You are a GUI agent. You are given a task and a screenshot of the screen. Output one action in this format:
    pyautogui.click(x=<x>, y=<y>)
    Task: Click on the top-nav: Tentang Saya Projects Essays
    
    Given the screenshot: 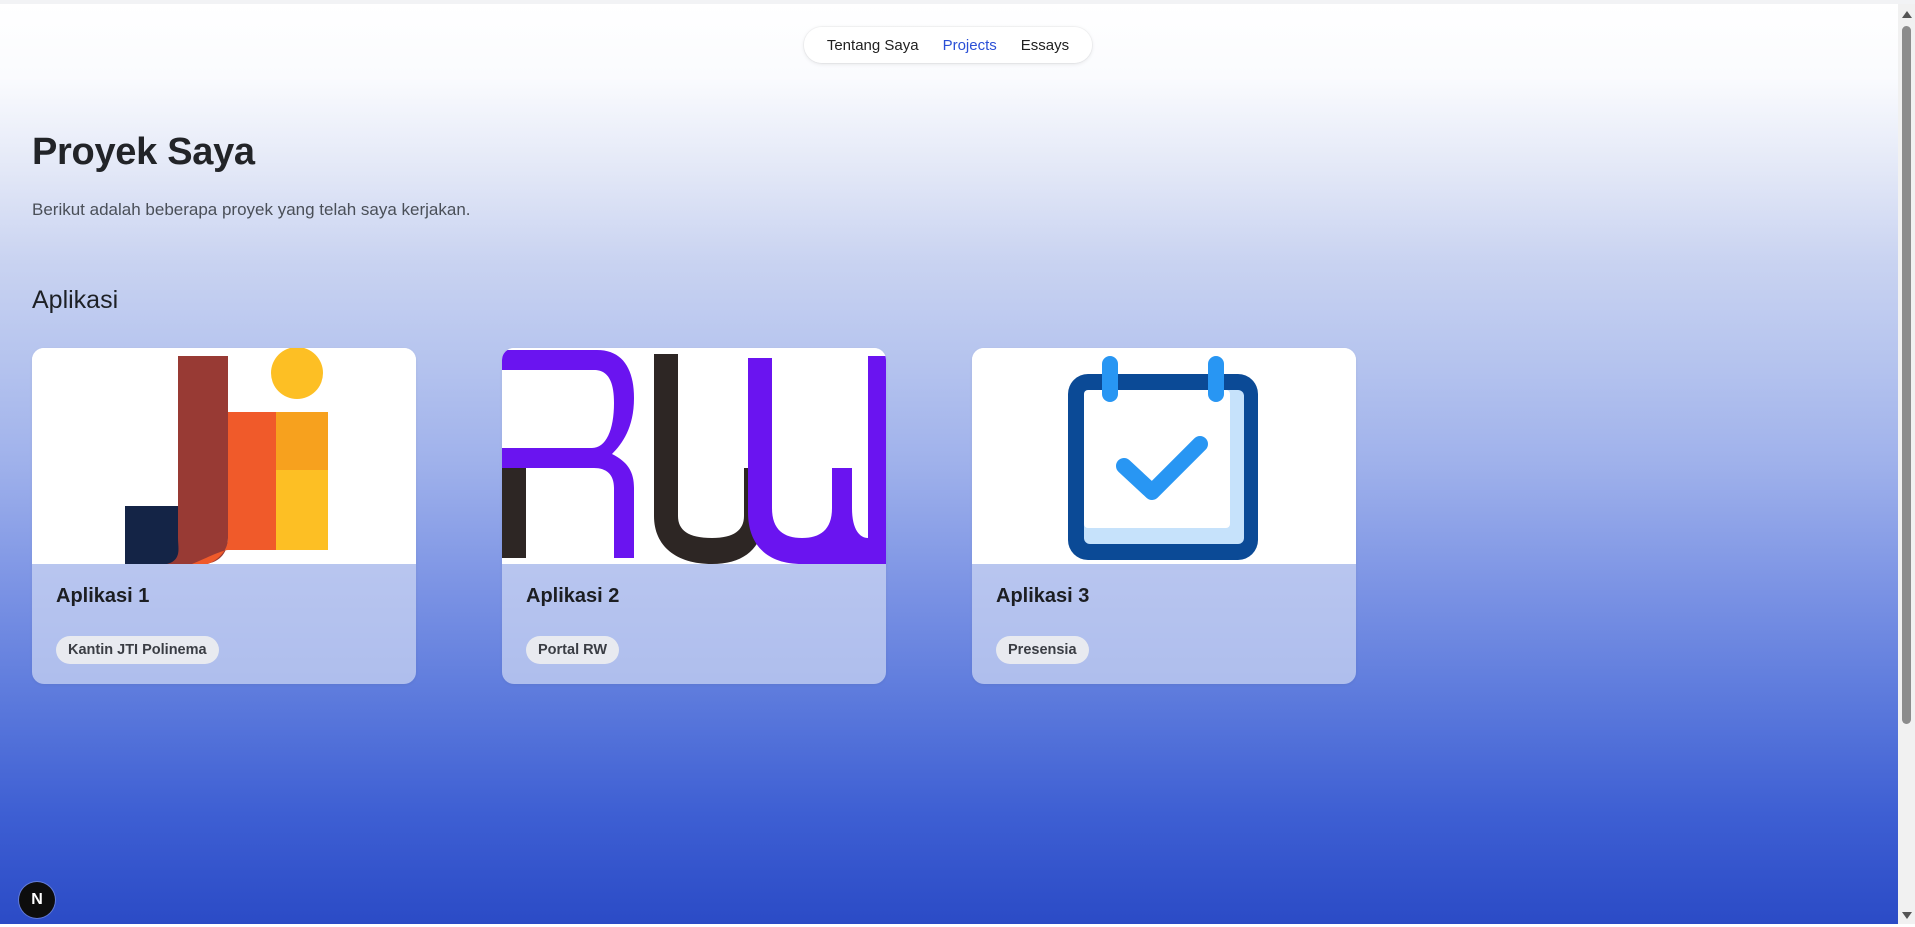 What is the action you would take?
    pyautogui.click(x=948, y=45)
    